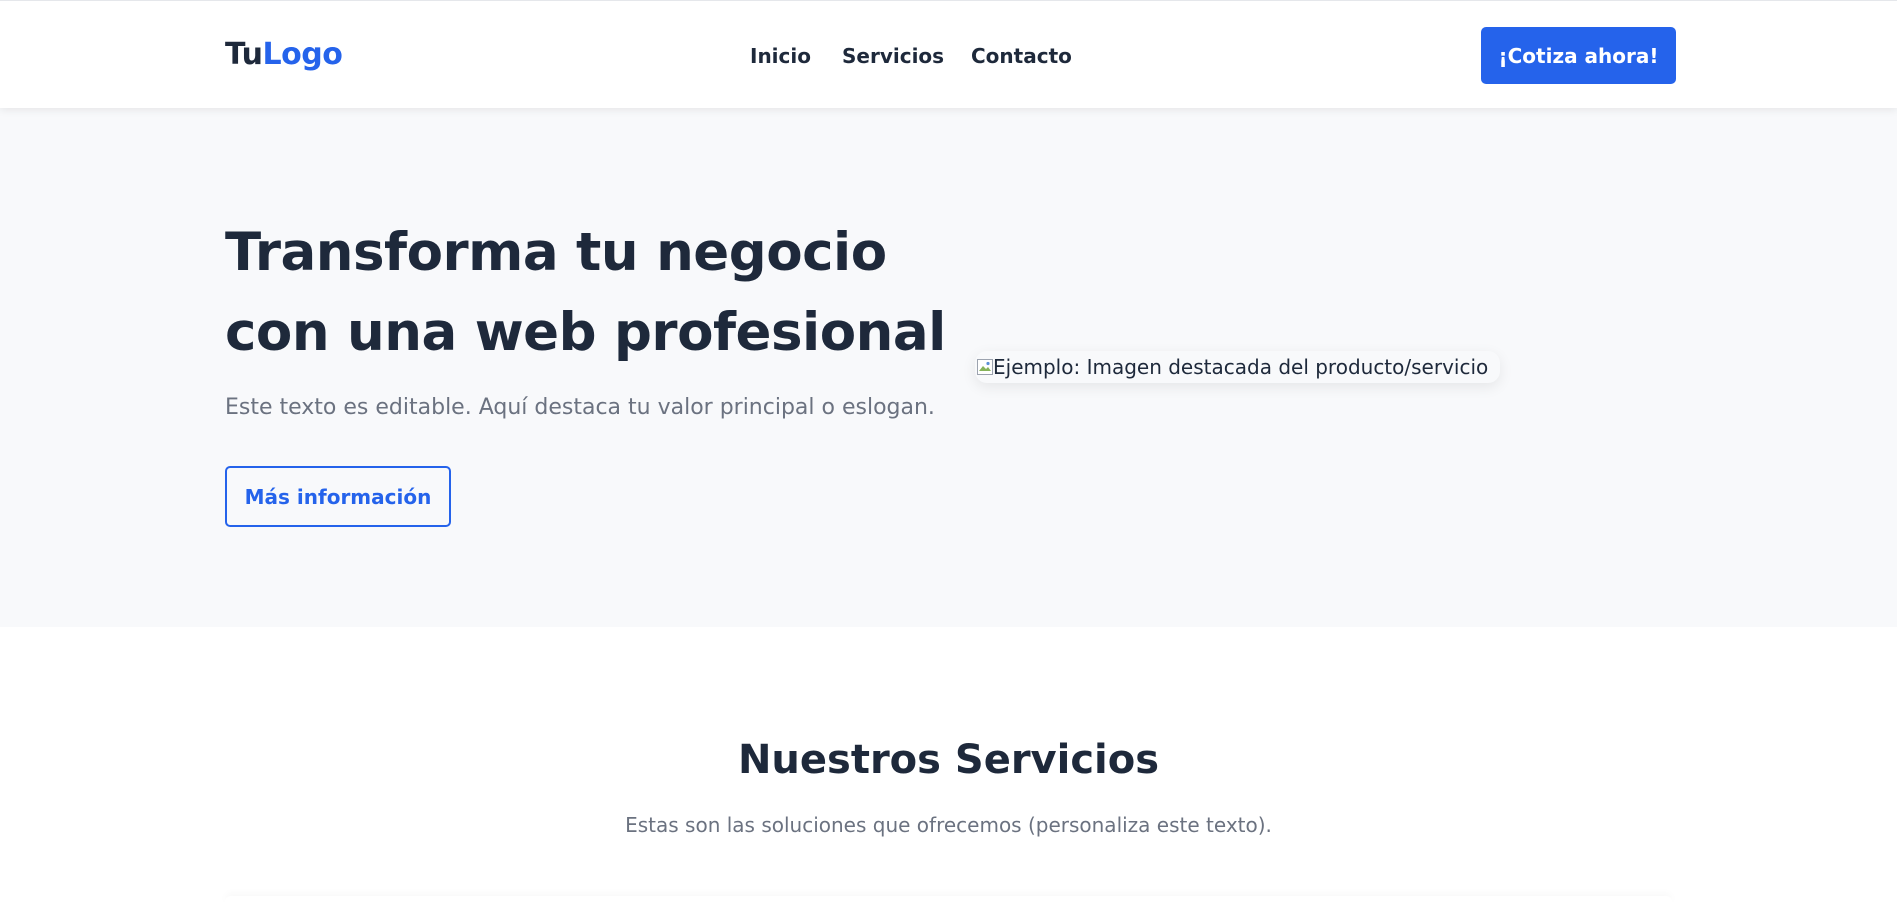 The height and width of the screenshot is (902, 1897). Describe the element at coordinates (1578, 55) in the screenshot. I see `cta-button: ¡Cotiza ahora!` at that location.